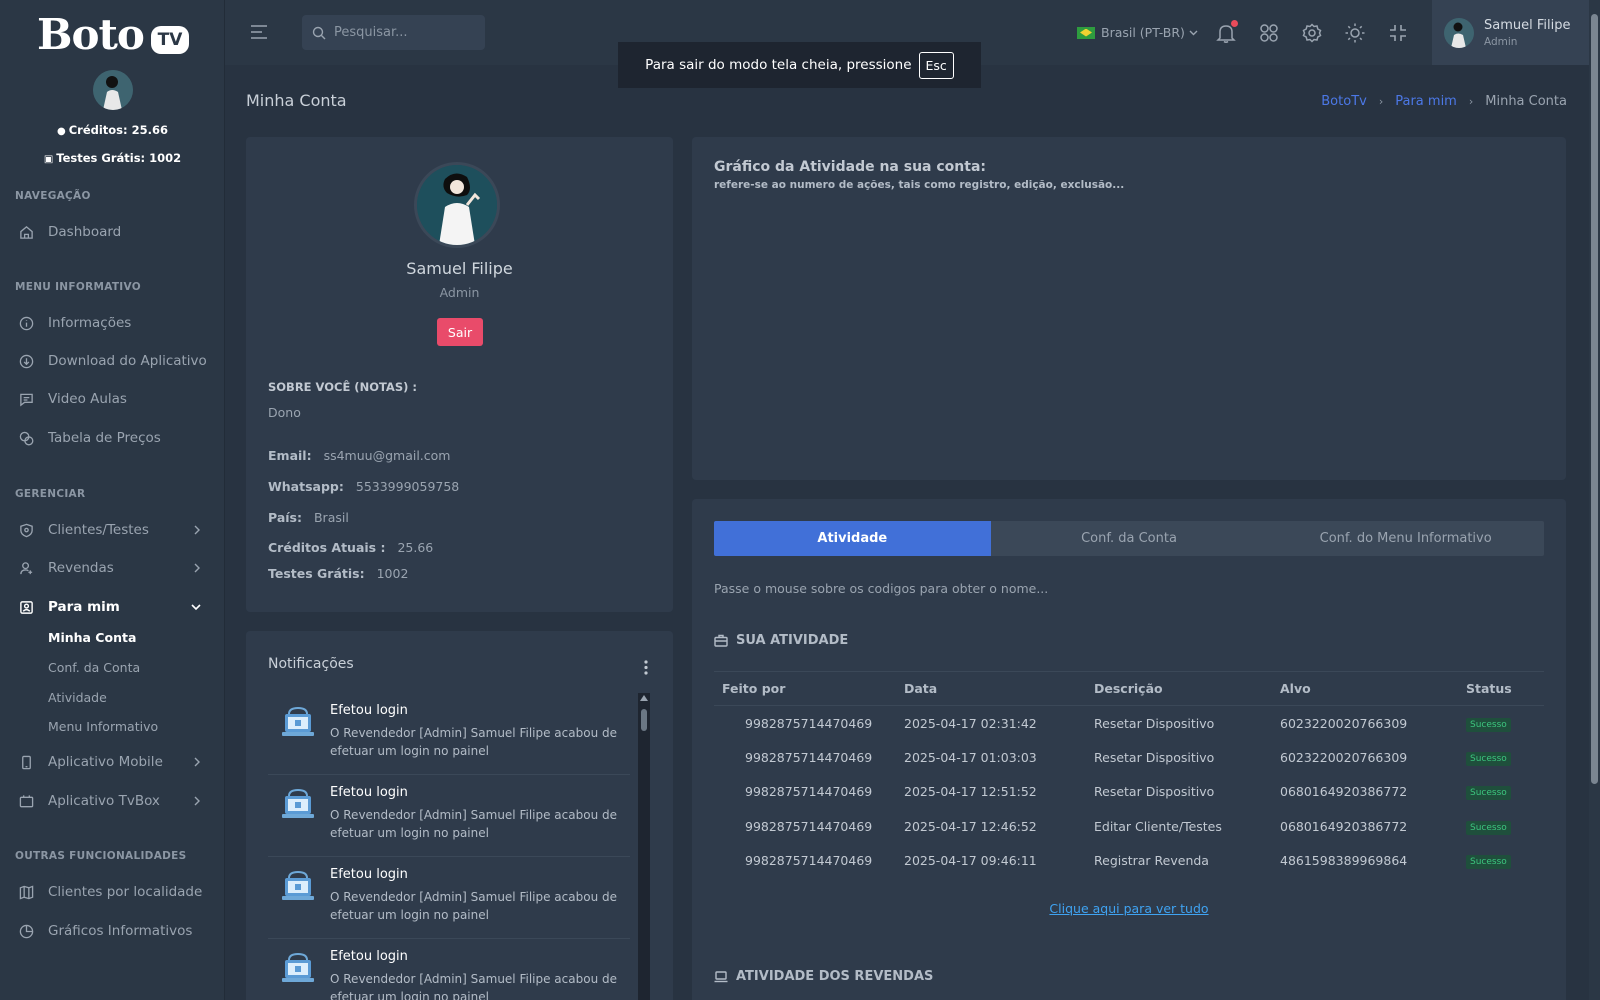  I want to click on logo: Boto TV, so click(113, 34).